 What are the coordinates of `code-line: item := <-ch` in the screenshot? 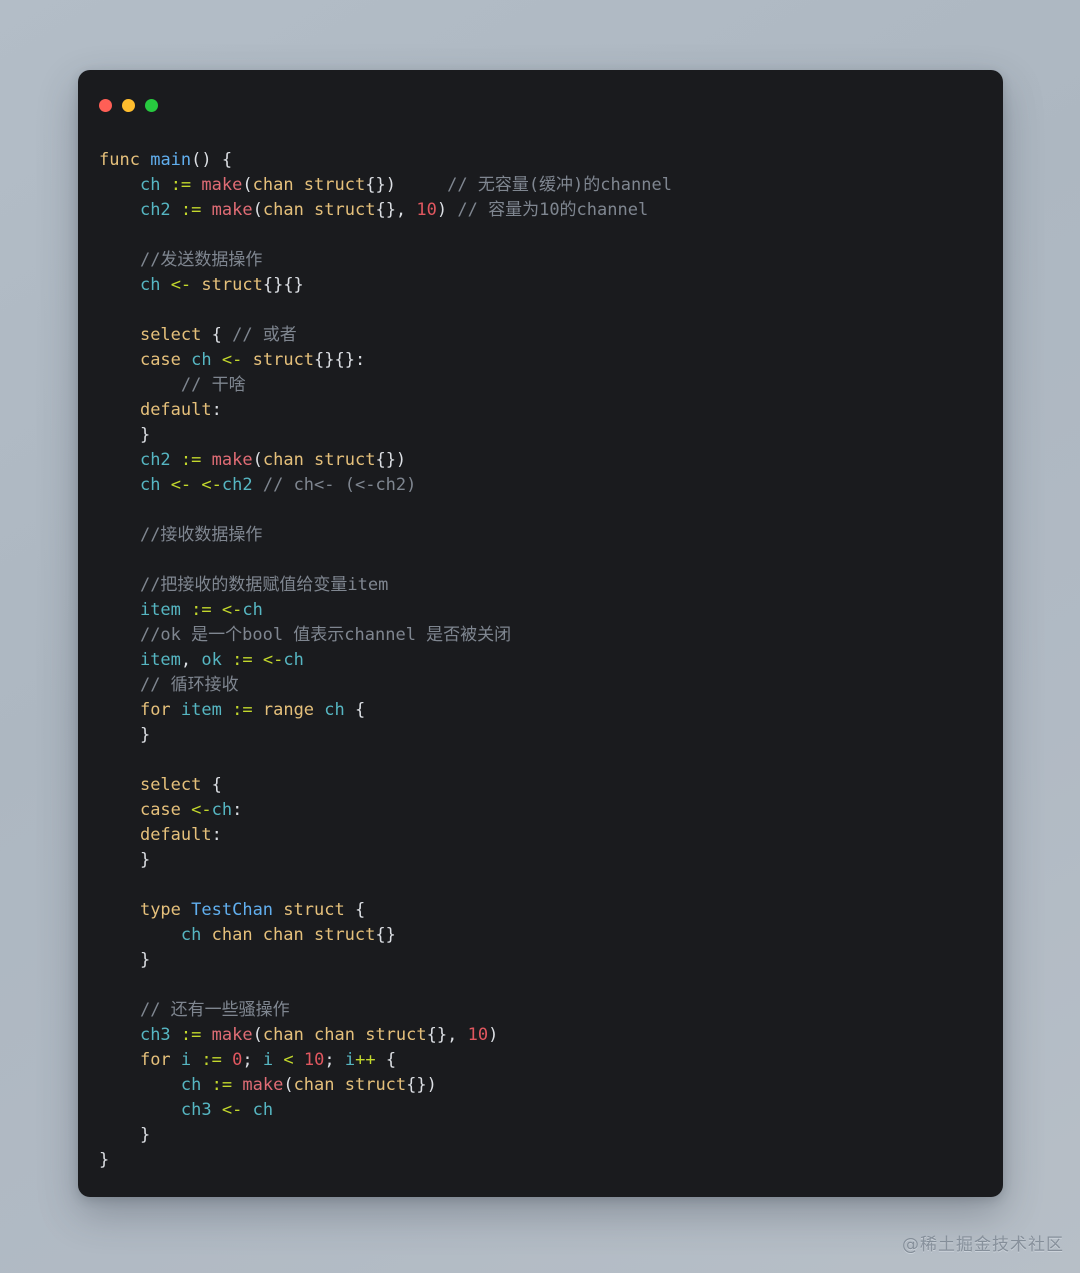 It's located at (551, 610).